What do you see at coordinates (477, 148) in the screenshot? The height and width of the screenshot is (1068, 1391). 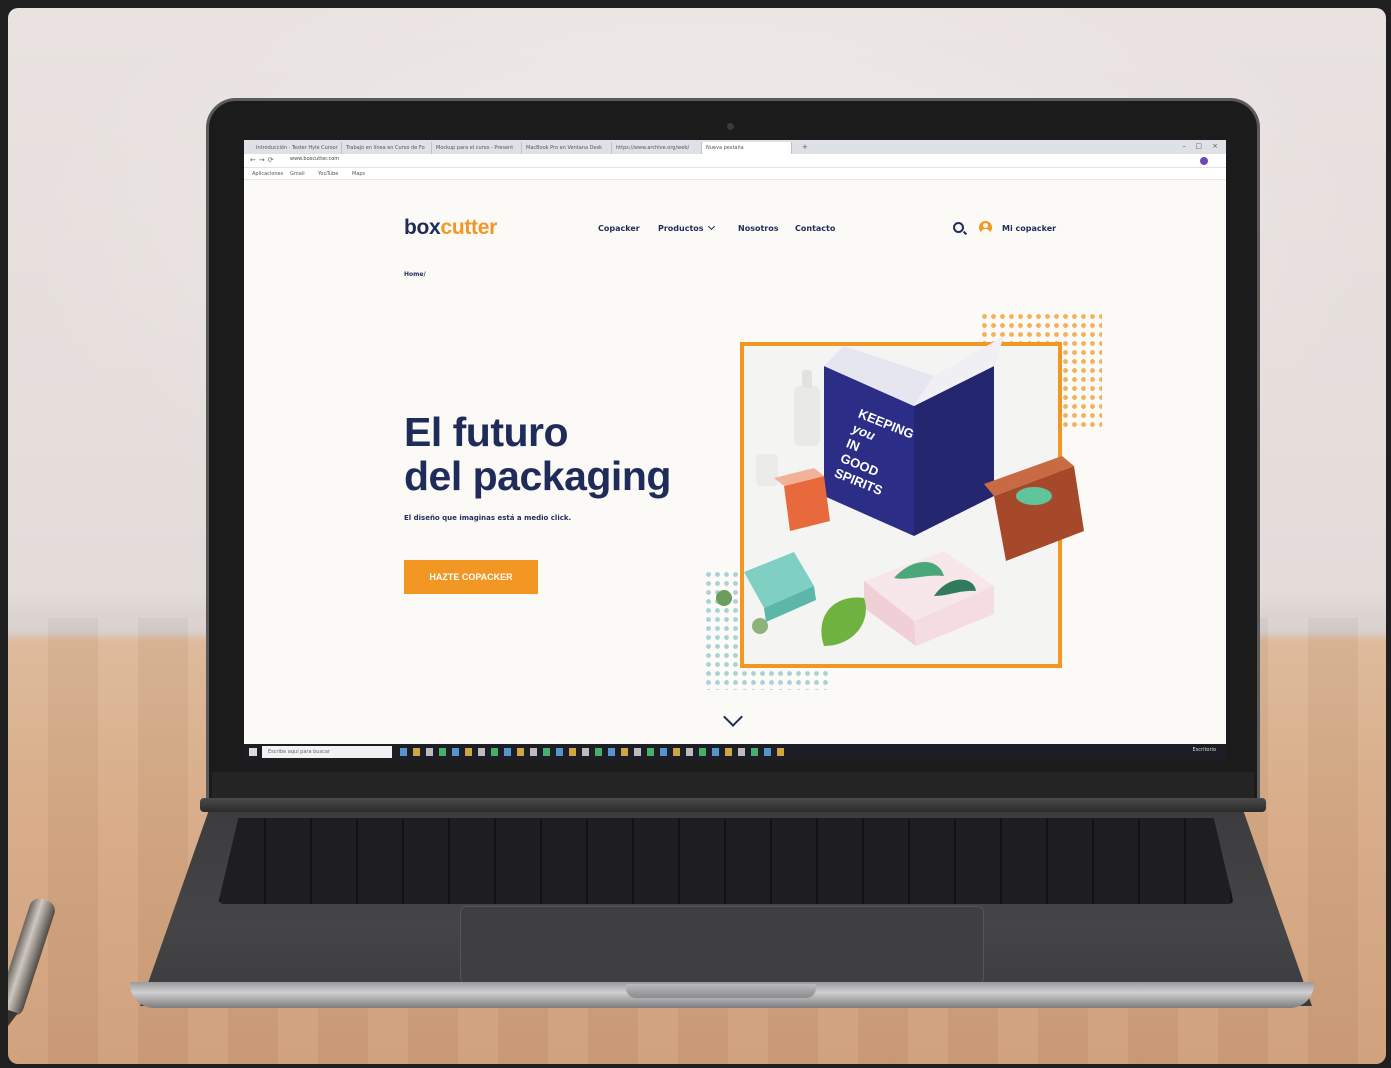 I see `browser-tab: Mockup para el curso - Present` at bounding box center [477, 148].